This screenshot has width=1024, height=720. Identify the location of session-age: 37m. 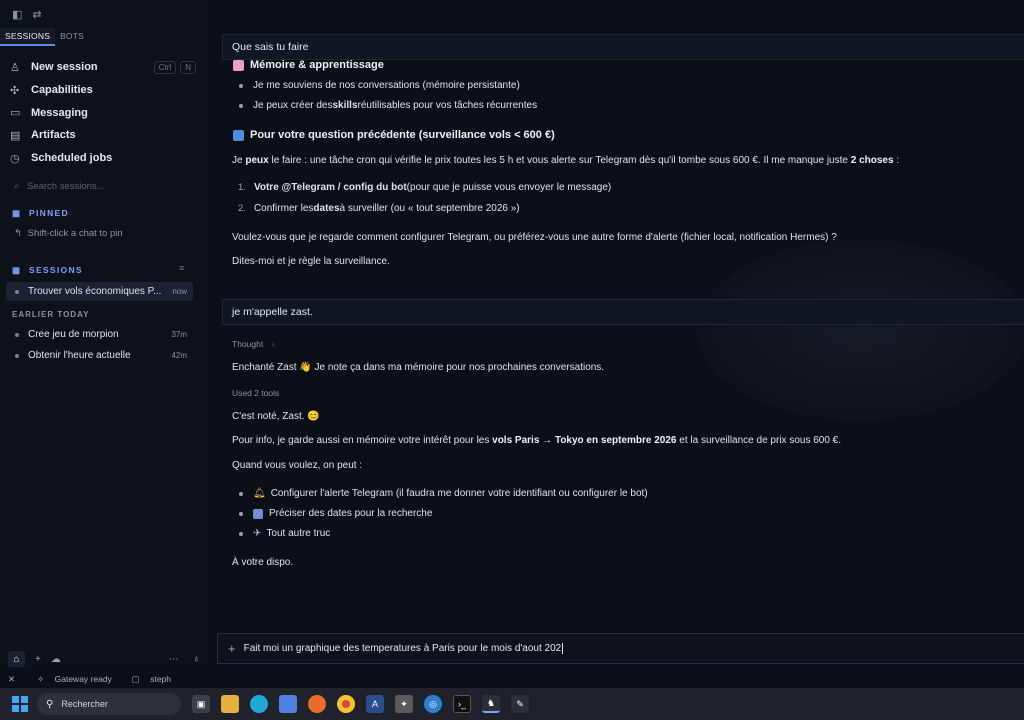
(179, 334).